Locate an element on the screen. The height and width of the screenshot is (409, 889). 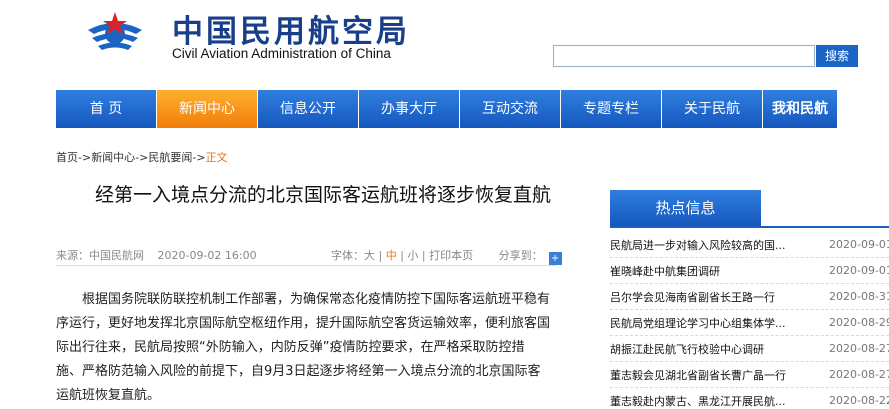
nav-special-topics: 专题专栏 is located at coordinates (611, 109).